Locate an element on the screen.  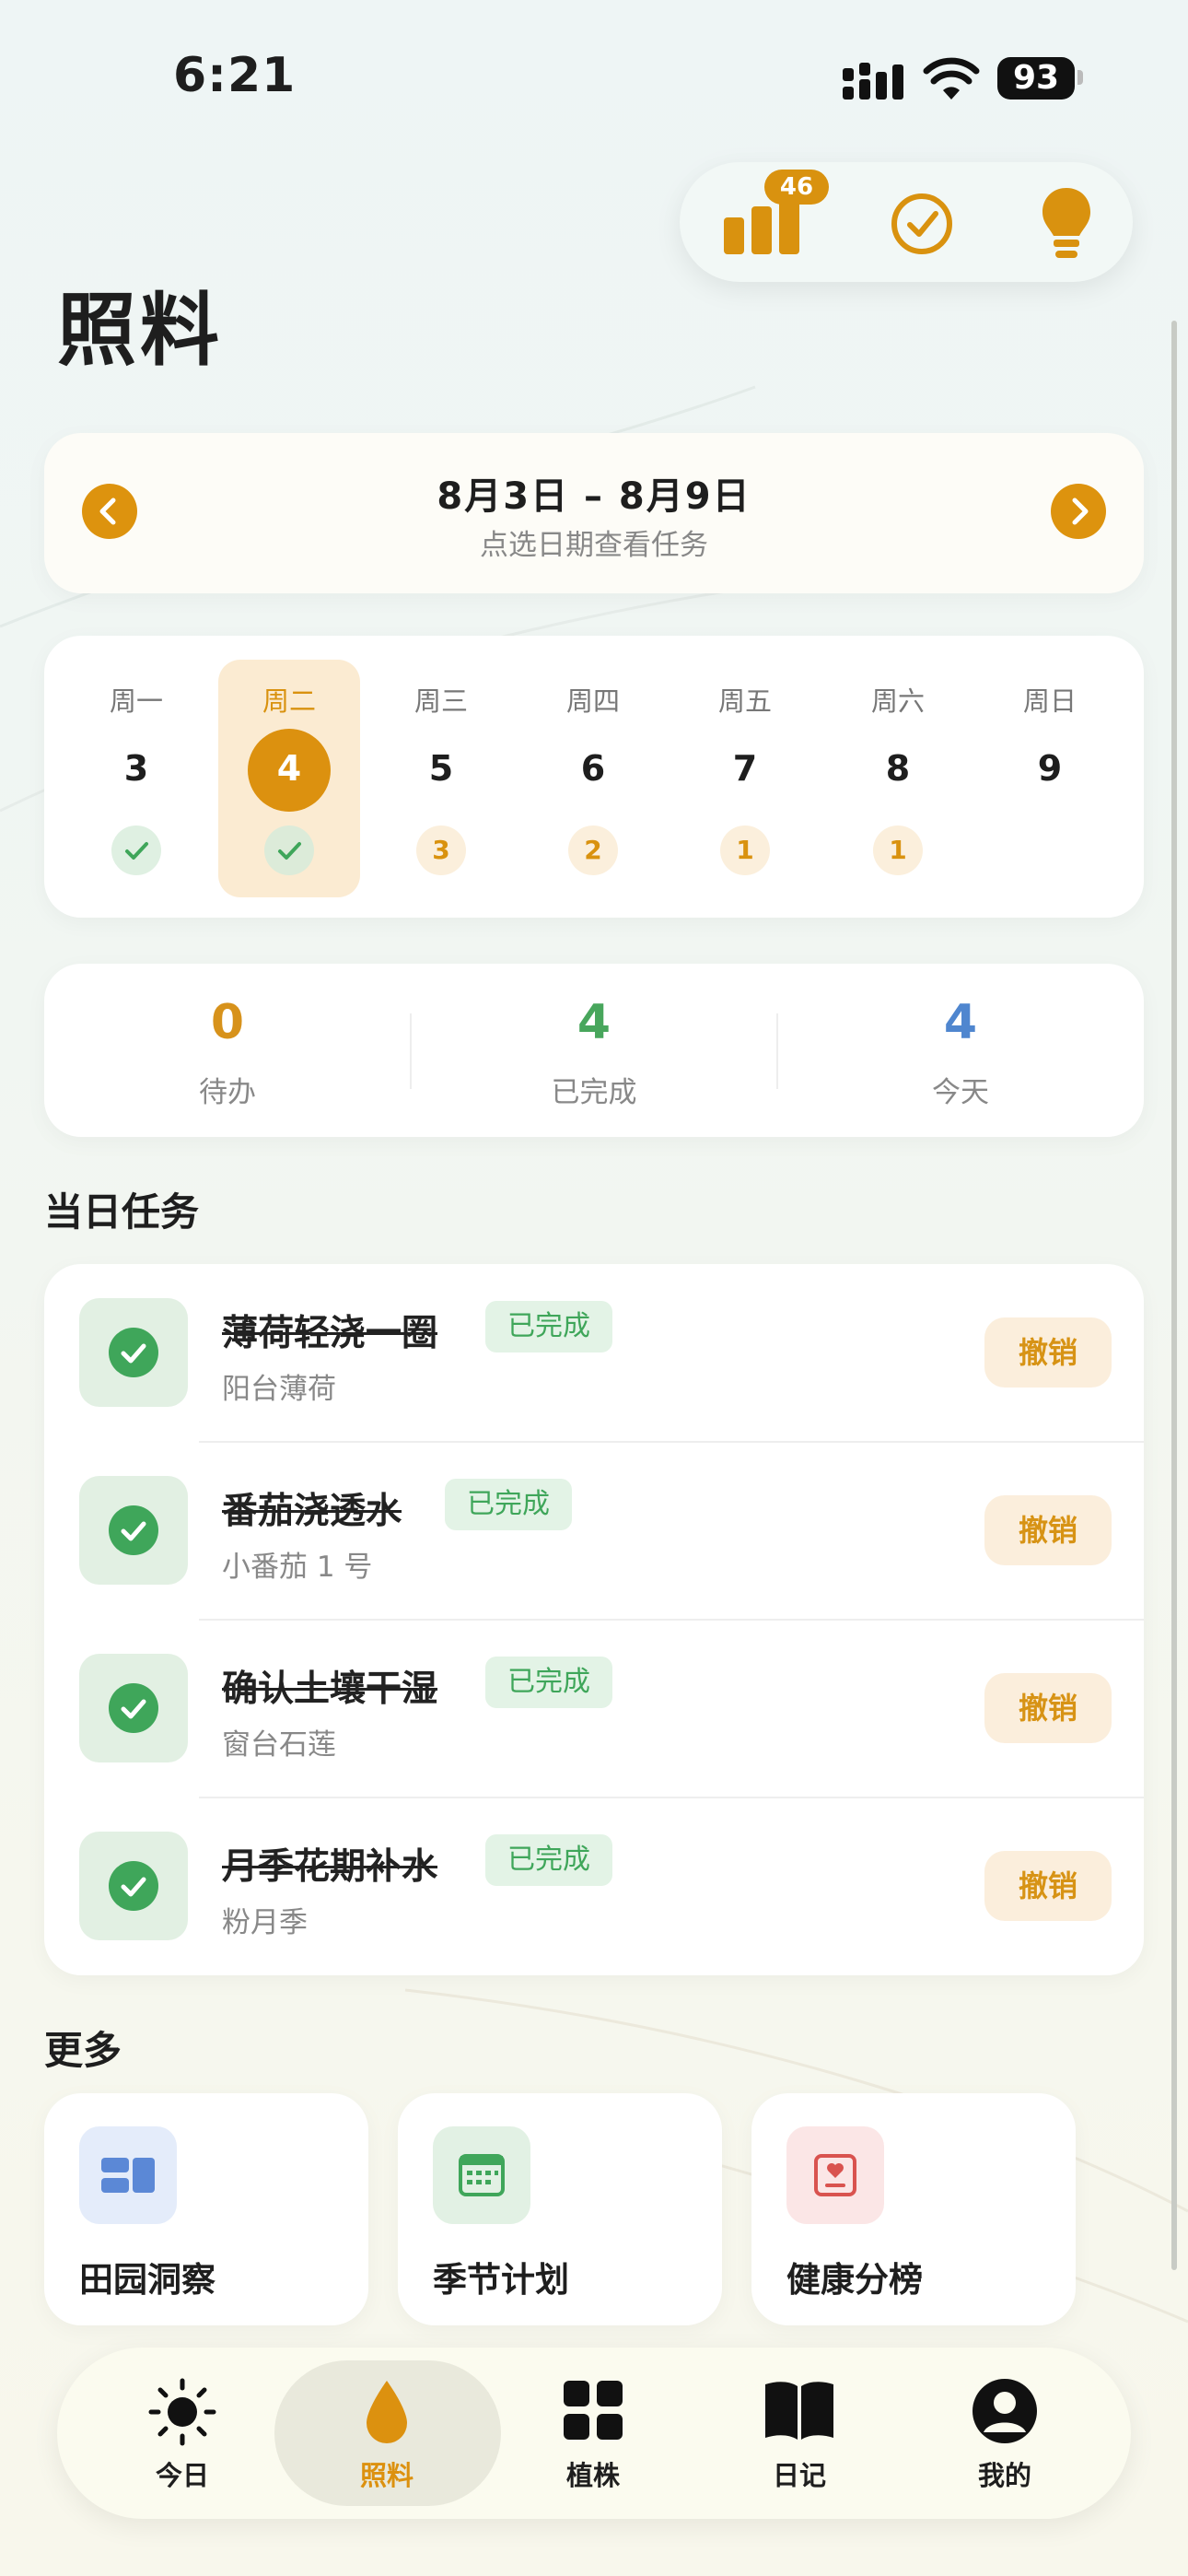
task-name: 薄荷轻浇一圈 is located at coordinates (330, 1333).